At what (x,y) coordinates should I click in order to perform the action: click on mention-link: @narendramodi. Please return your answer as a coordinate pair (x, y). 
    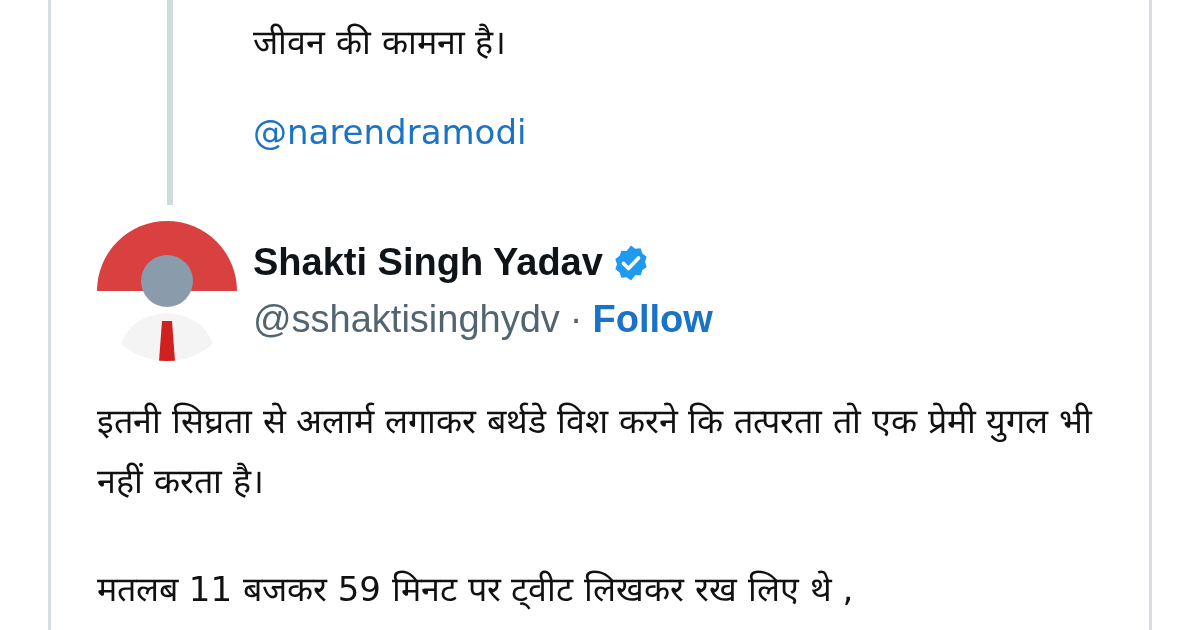
    Looking at the image, I should click on (390, 132).